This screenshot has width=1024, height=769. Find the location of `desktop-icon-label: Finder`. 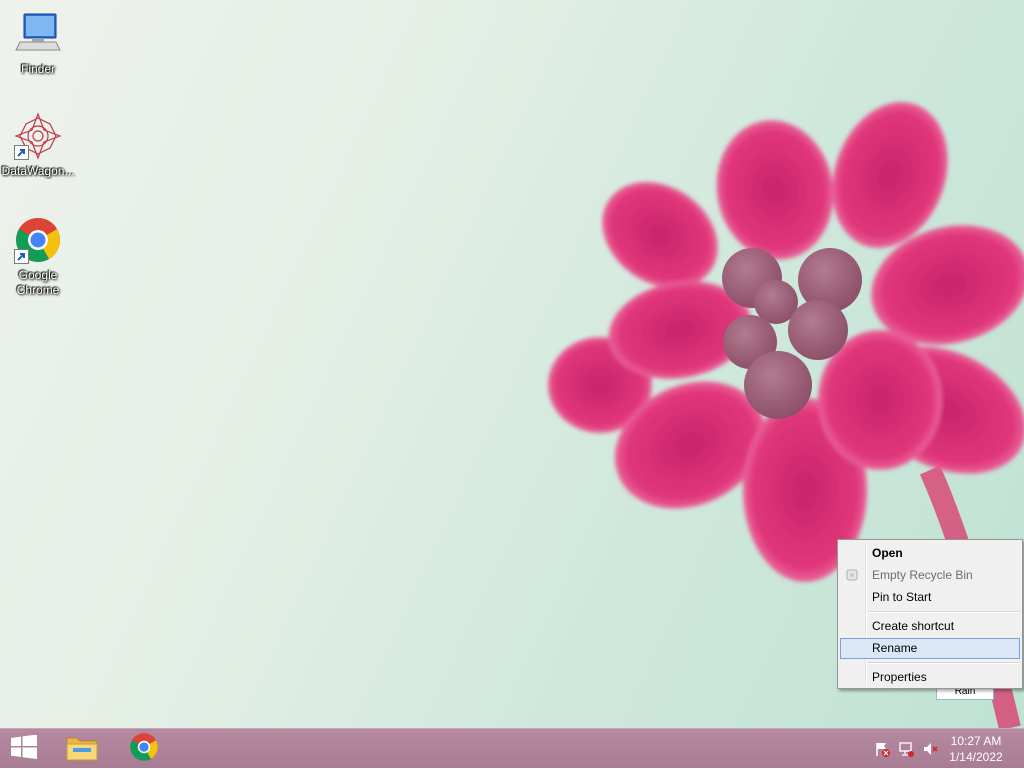

desktop-icon-label: Finder is located at coordinates (37, 69).